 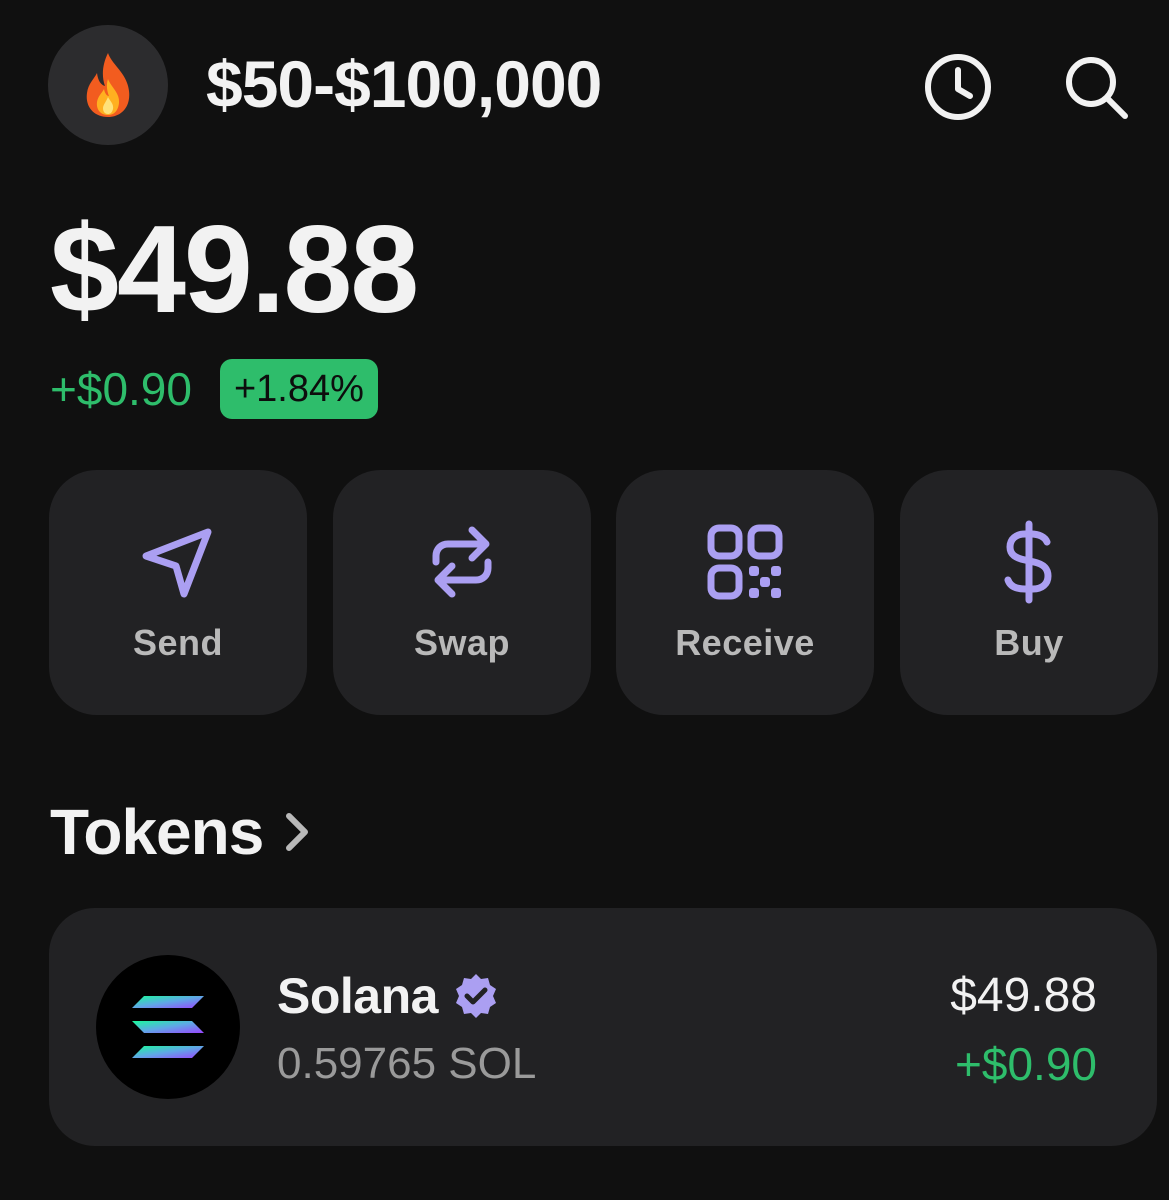 What do you see at coordinates (298, 389) in the screenshot?
I see `balance-change-percent-badge: +1.84%` at bounding box center [298, 389].